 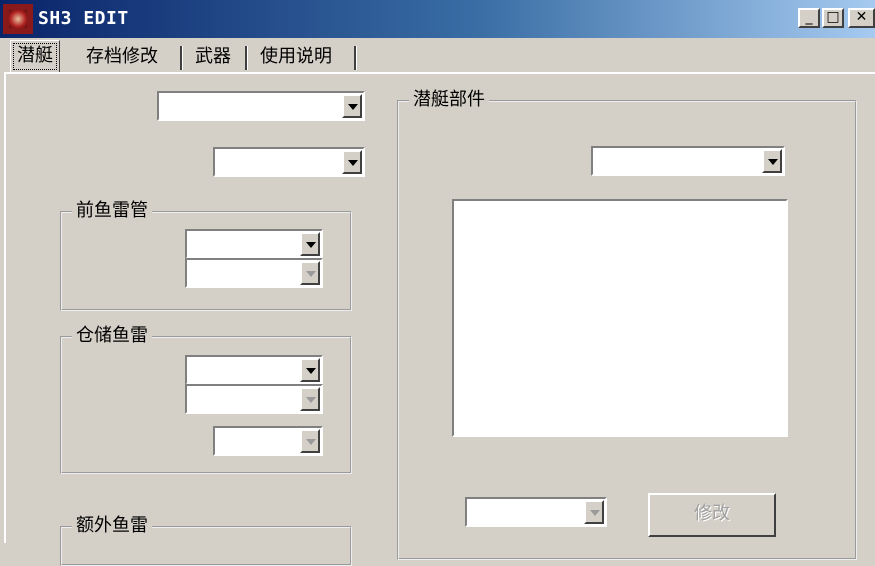 I want to click on stored-torpedoes-label: 仓储鱼雷, so click(x=112, y=336).